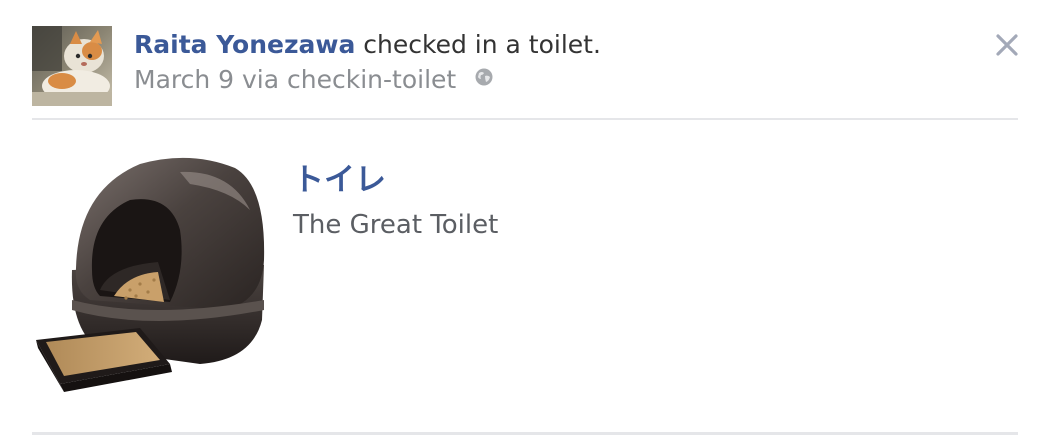  I want to click on story-date-link: March 9, so click(184, 79).